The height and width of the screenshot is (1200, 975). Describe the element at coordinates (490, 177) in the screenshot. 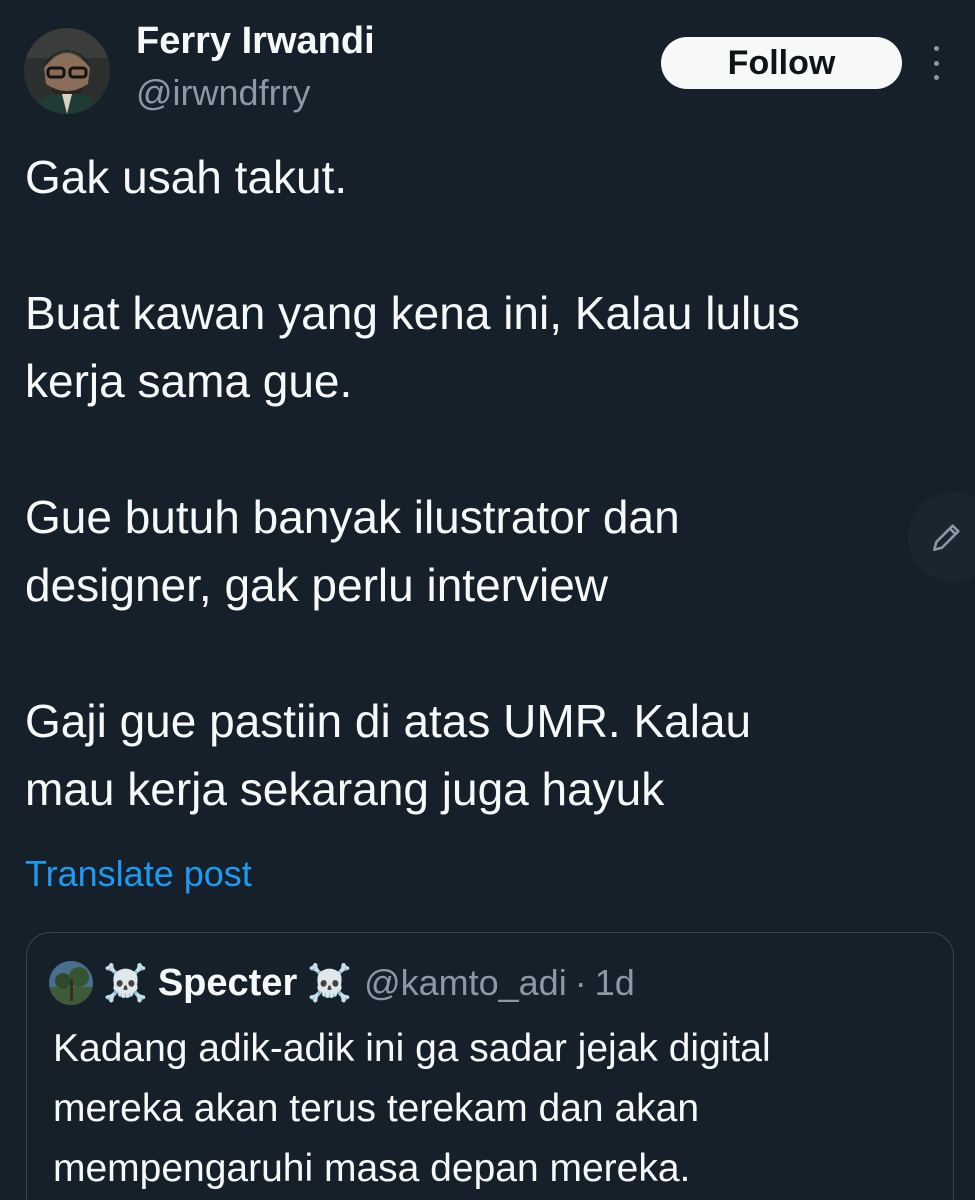

I see `post-paragraph: Gak usah takut.` at that location.